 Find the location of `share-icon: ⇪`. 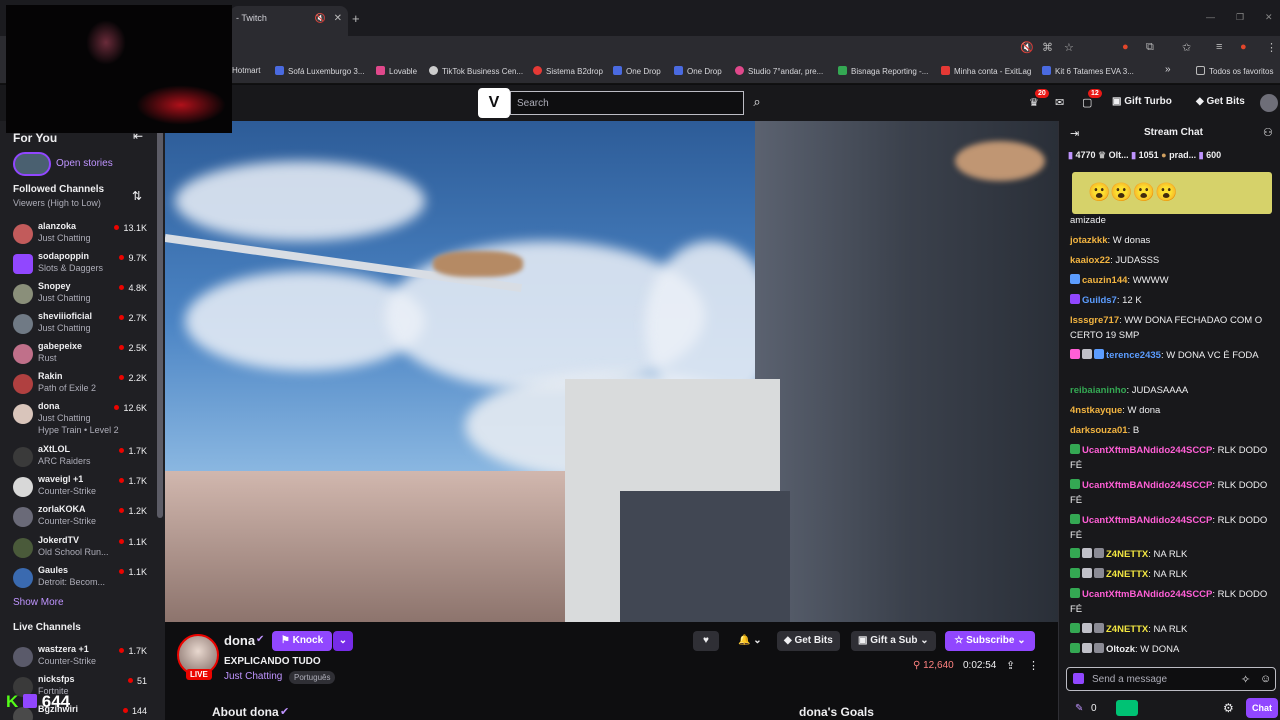

share-icon: ⇪ is located at coordinates (1010, 665).